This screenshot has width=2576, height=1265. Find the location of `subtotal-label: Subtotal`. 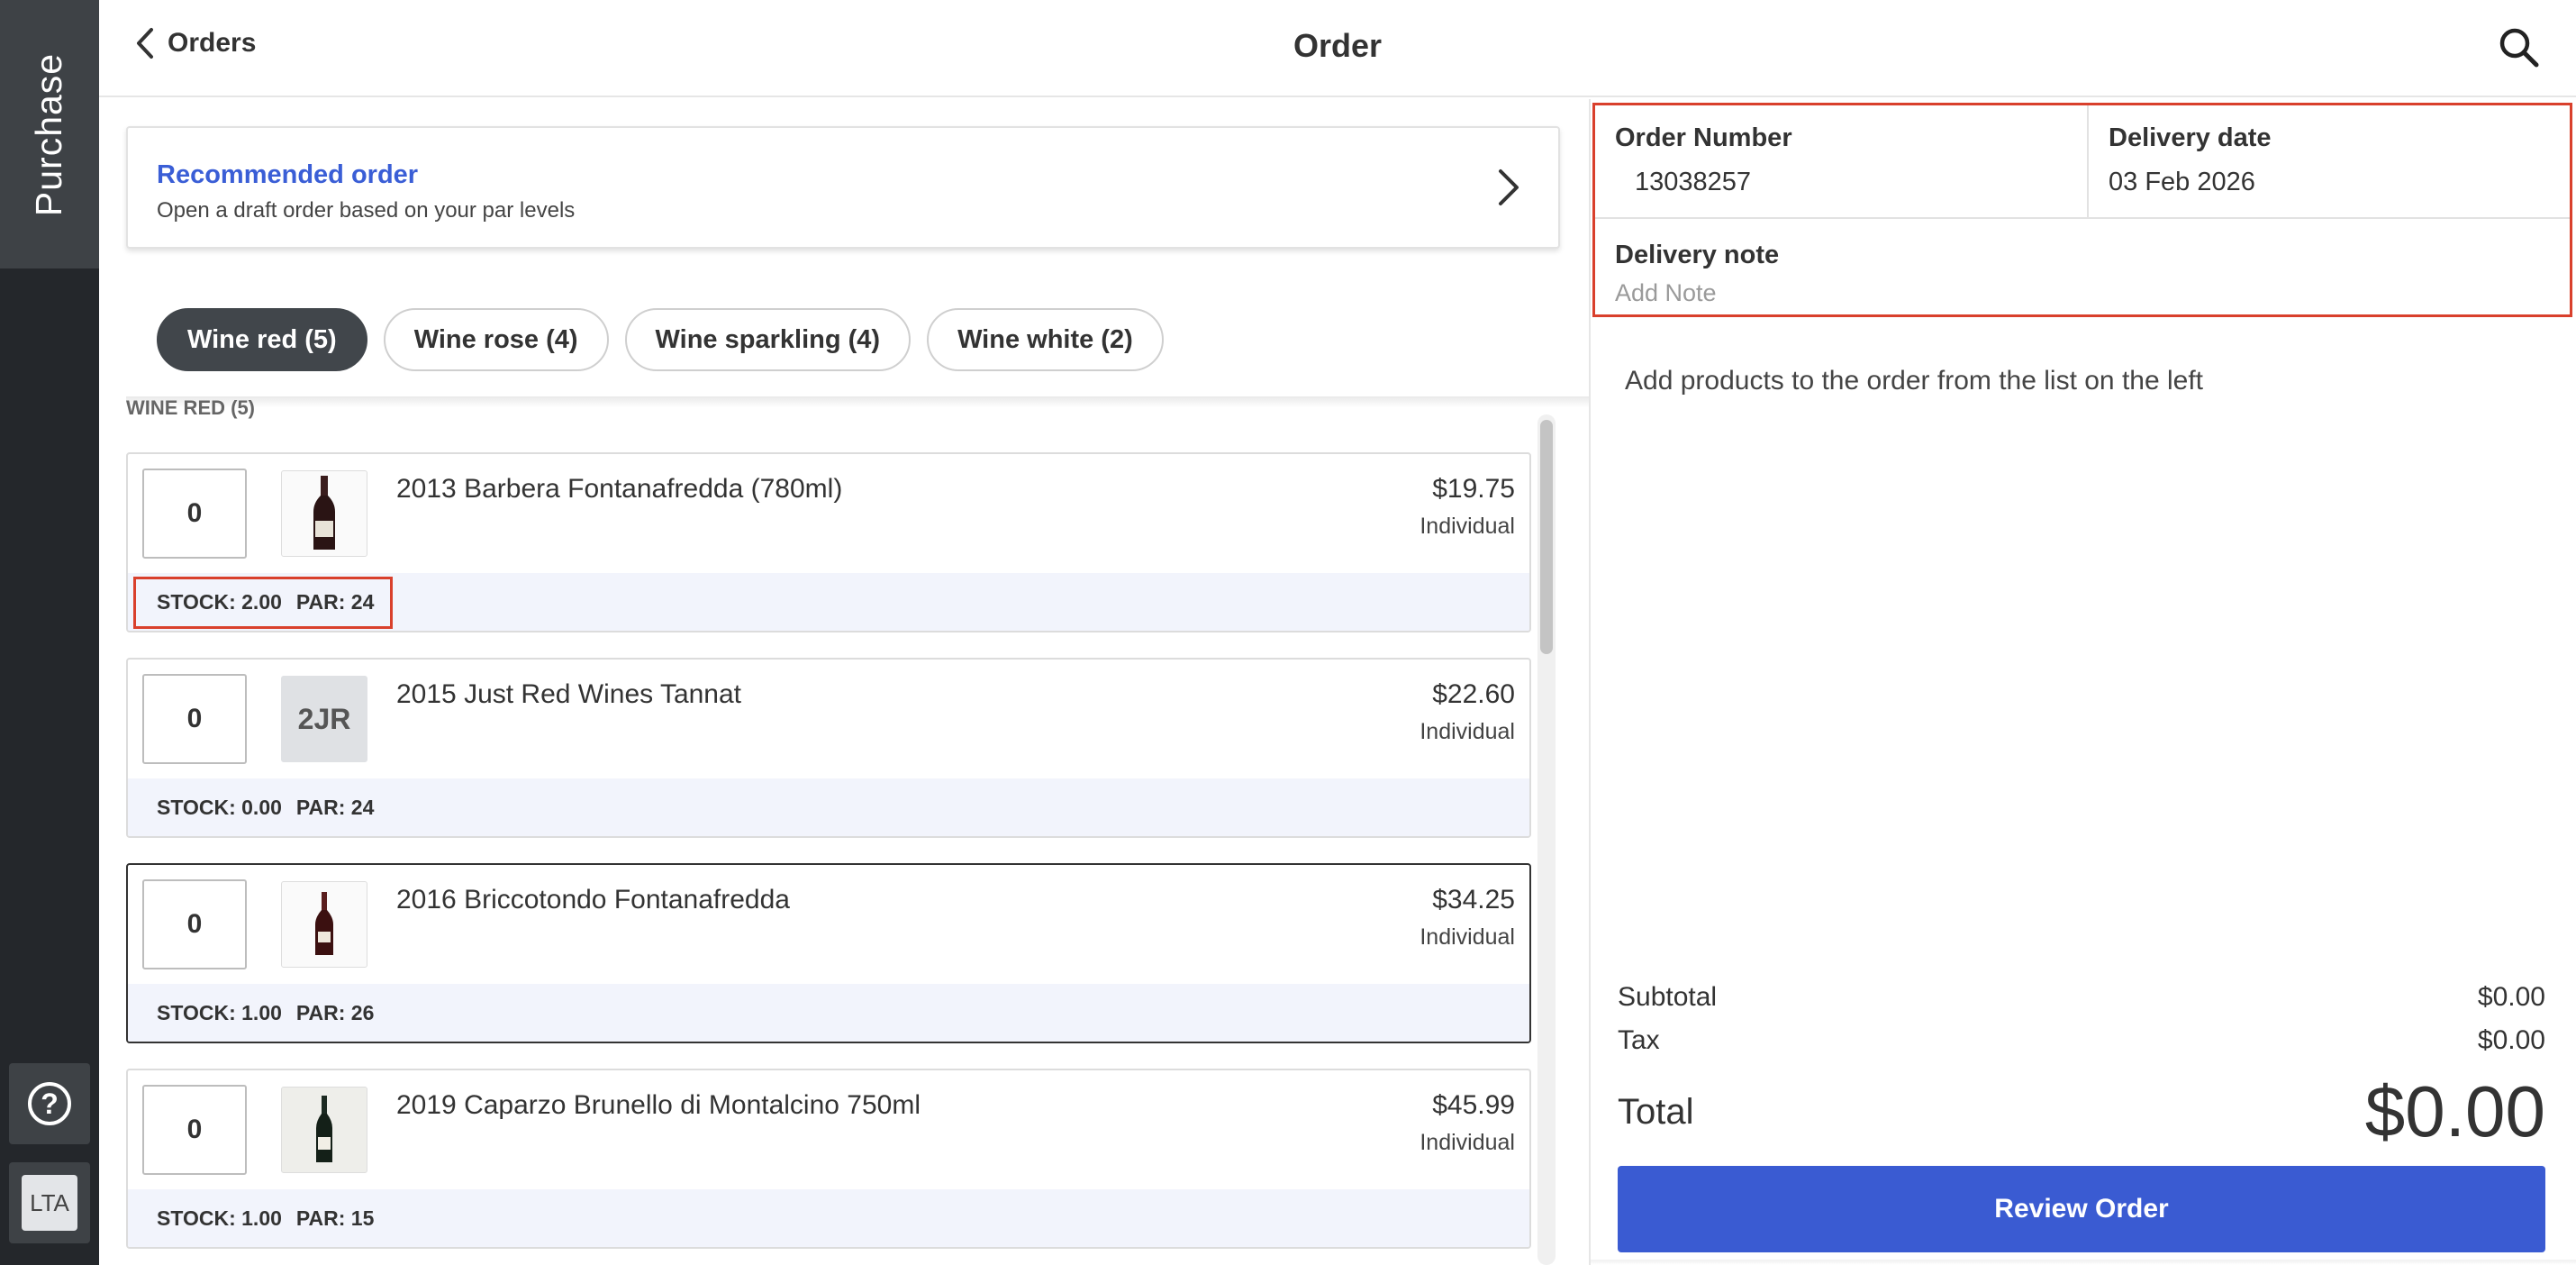

subtotal-label: Subtotal is located at coordinates (1668, 997).